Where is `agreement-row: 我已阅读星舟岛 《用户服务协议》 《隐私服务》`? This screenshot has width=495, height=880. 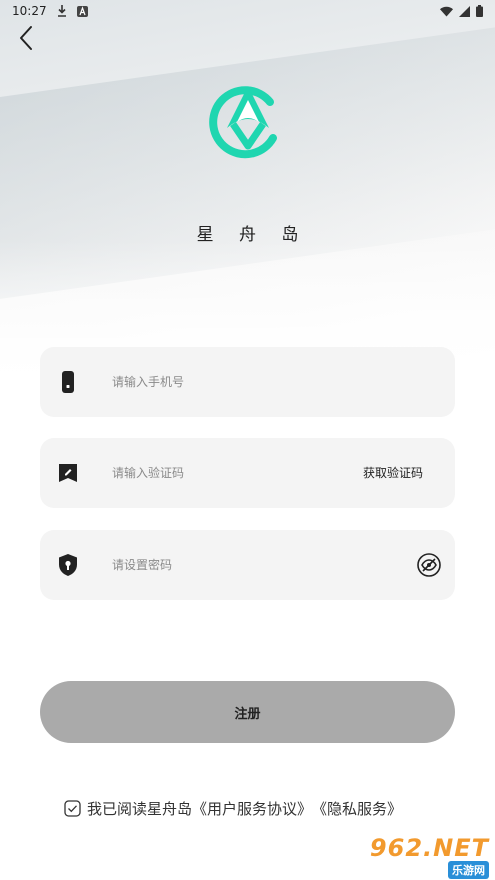 agreement-row: 我已阅读星舟岛 《用户服务协议》 《隐私服务》 is located at coordinates (233, 808).